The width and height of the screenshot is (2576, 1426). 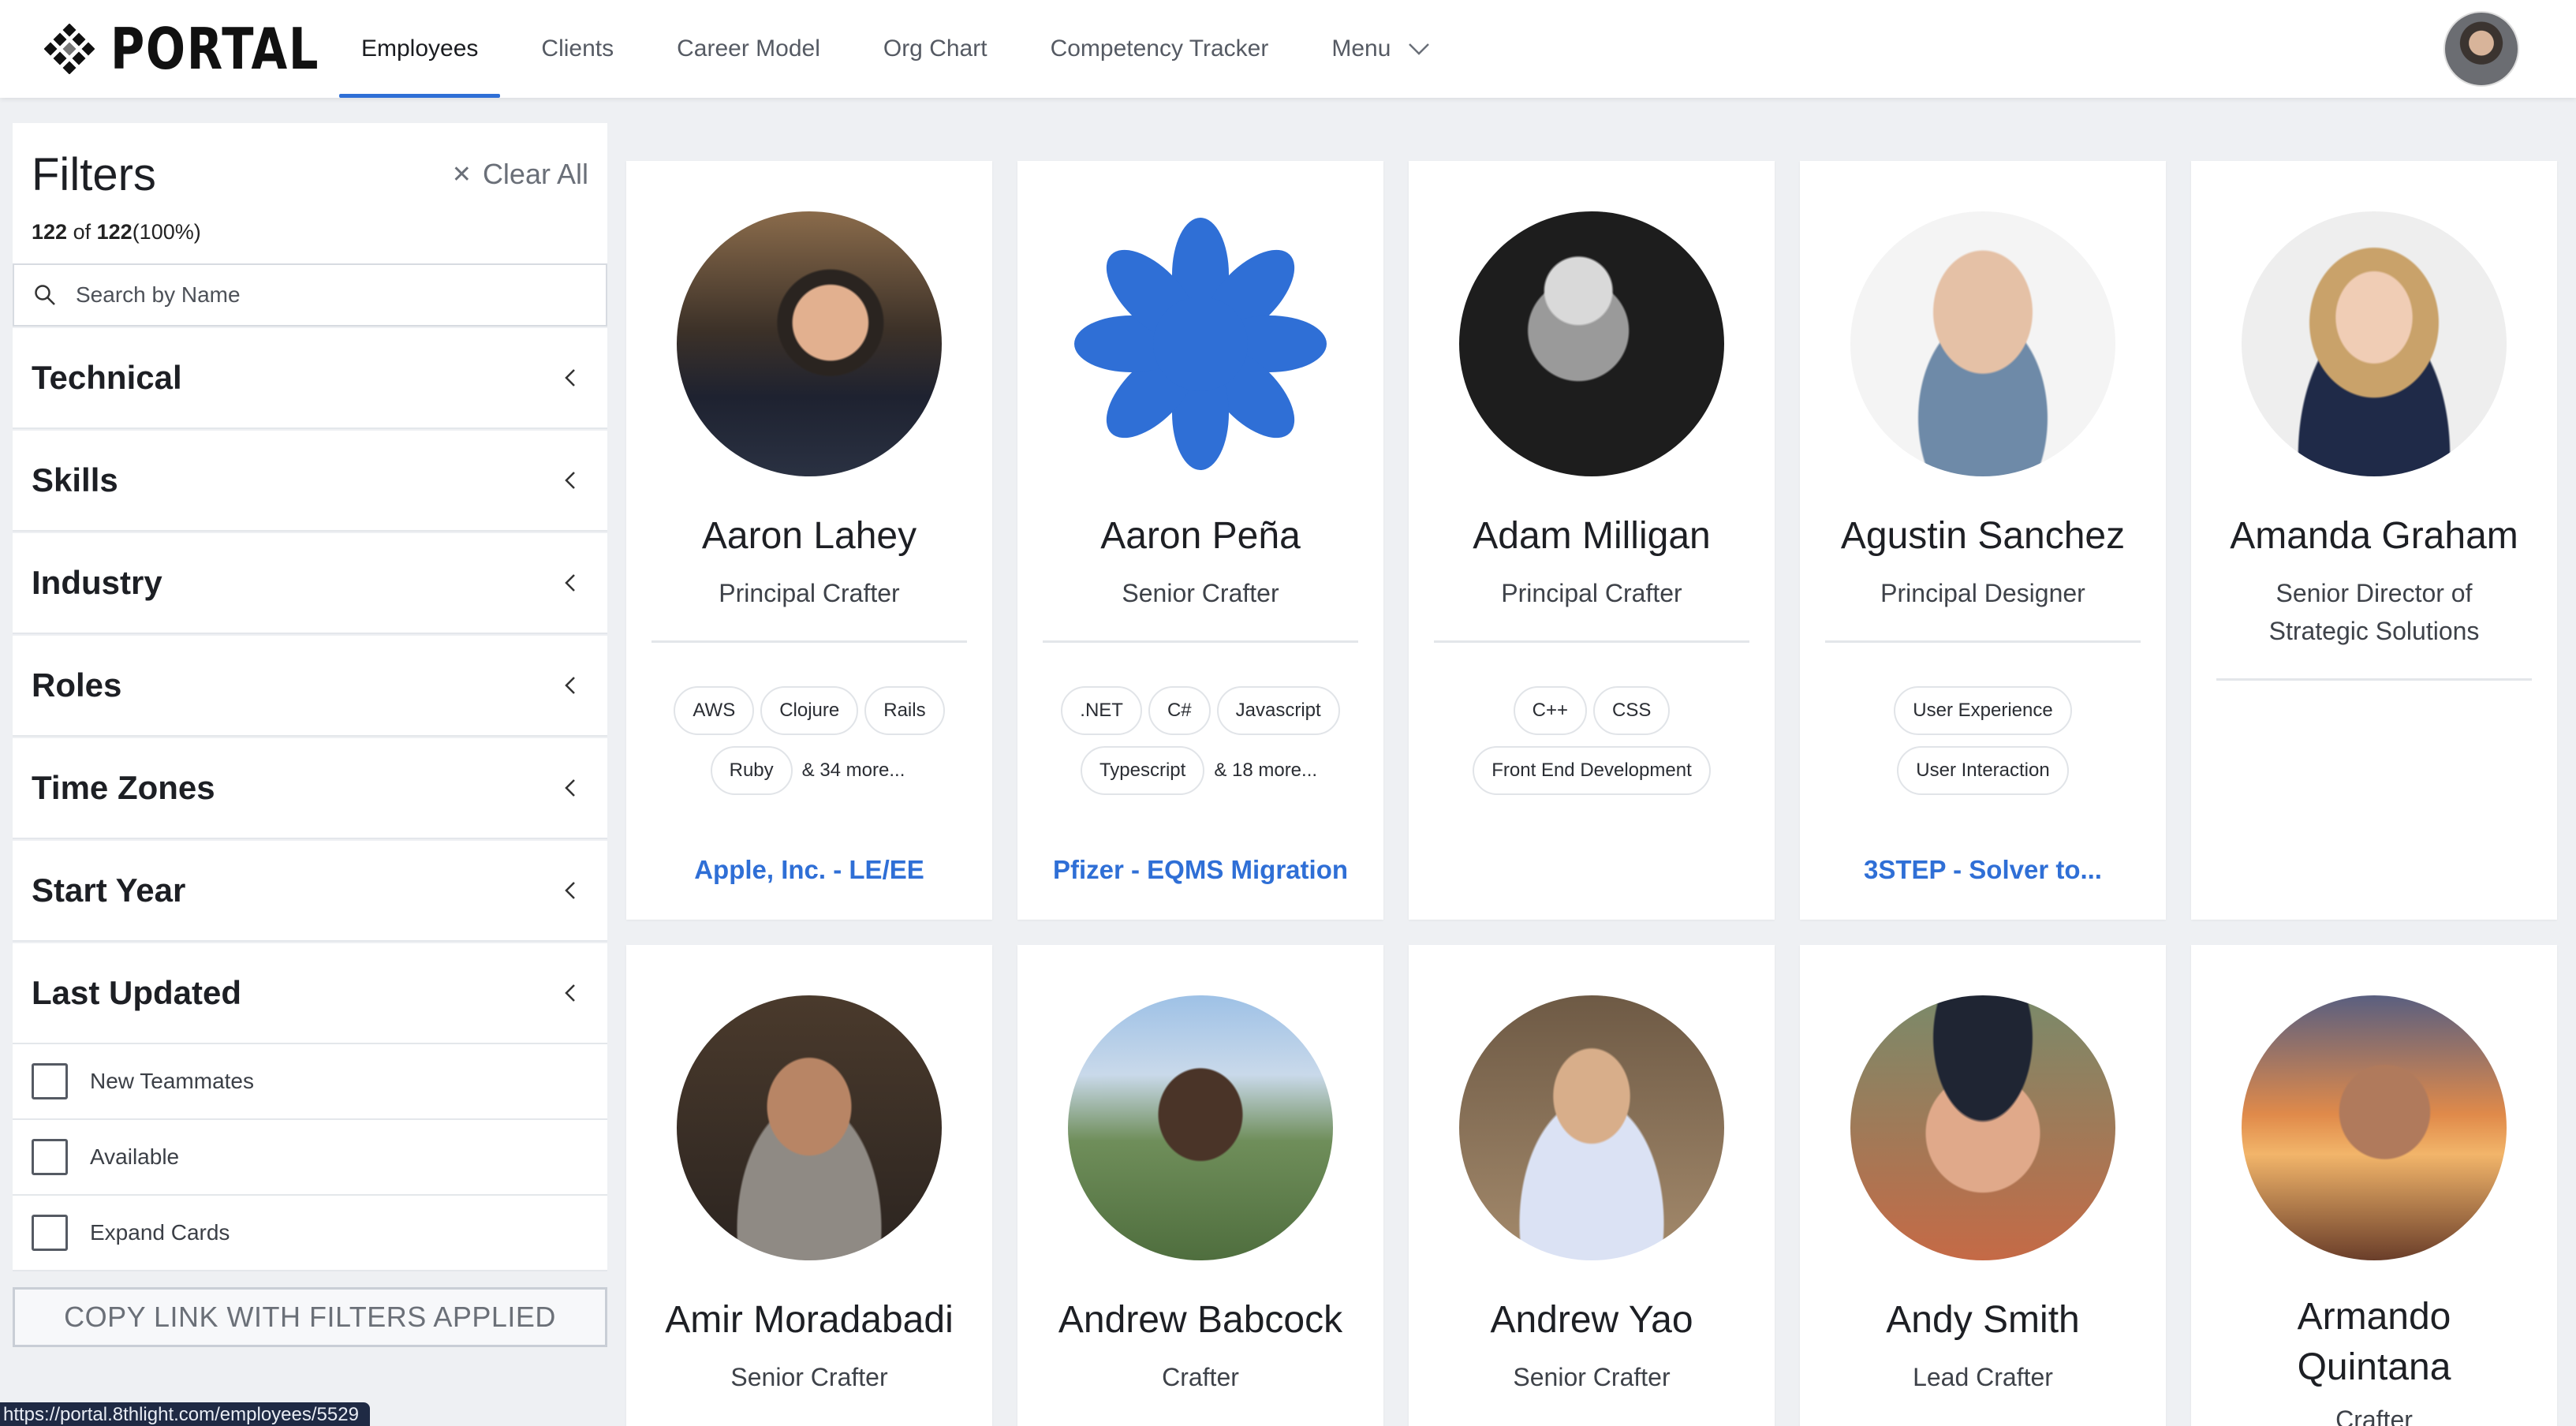 What do you see at coordinates (114, 232) in the screenshot?
I see `count-total: 122` at bounding box center [114, 232].